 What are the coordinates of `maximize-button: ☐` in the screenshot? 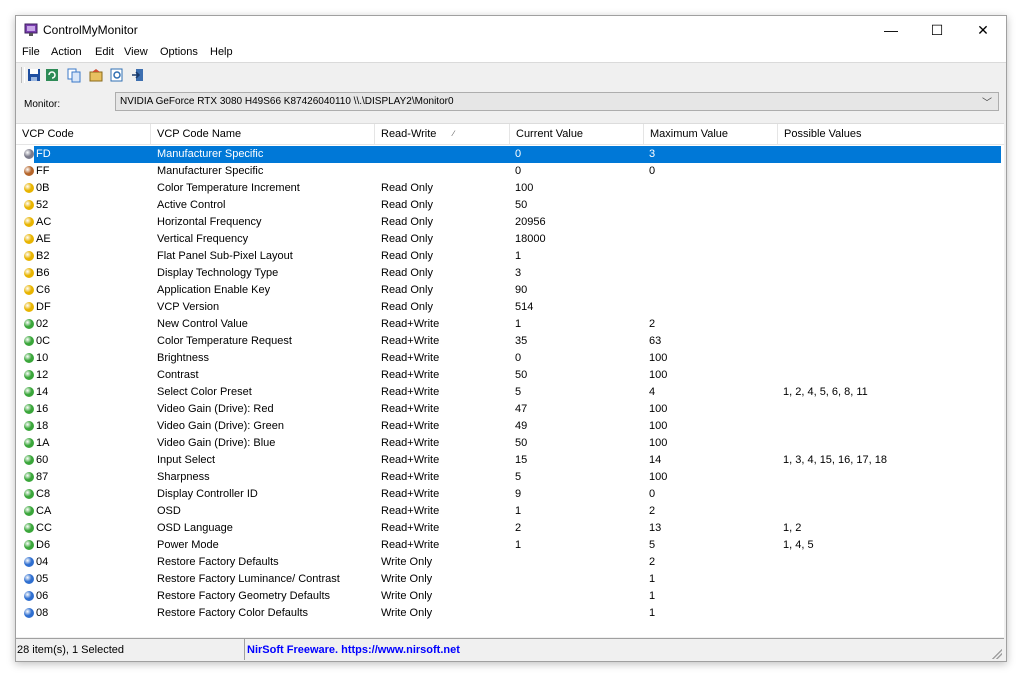 It's located at (937, 30).